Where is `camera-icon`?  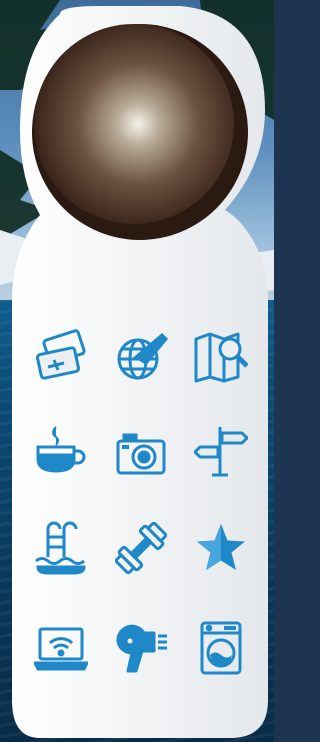 camera-icon is located at coordinates (141, 452).